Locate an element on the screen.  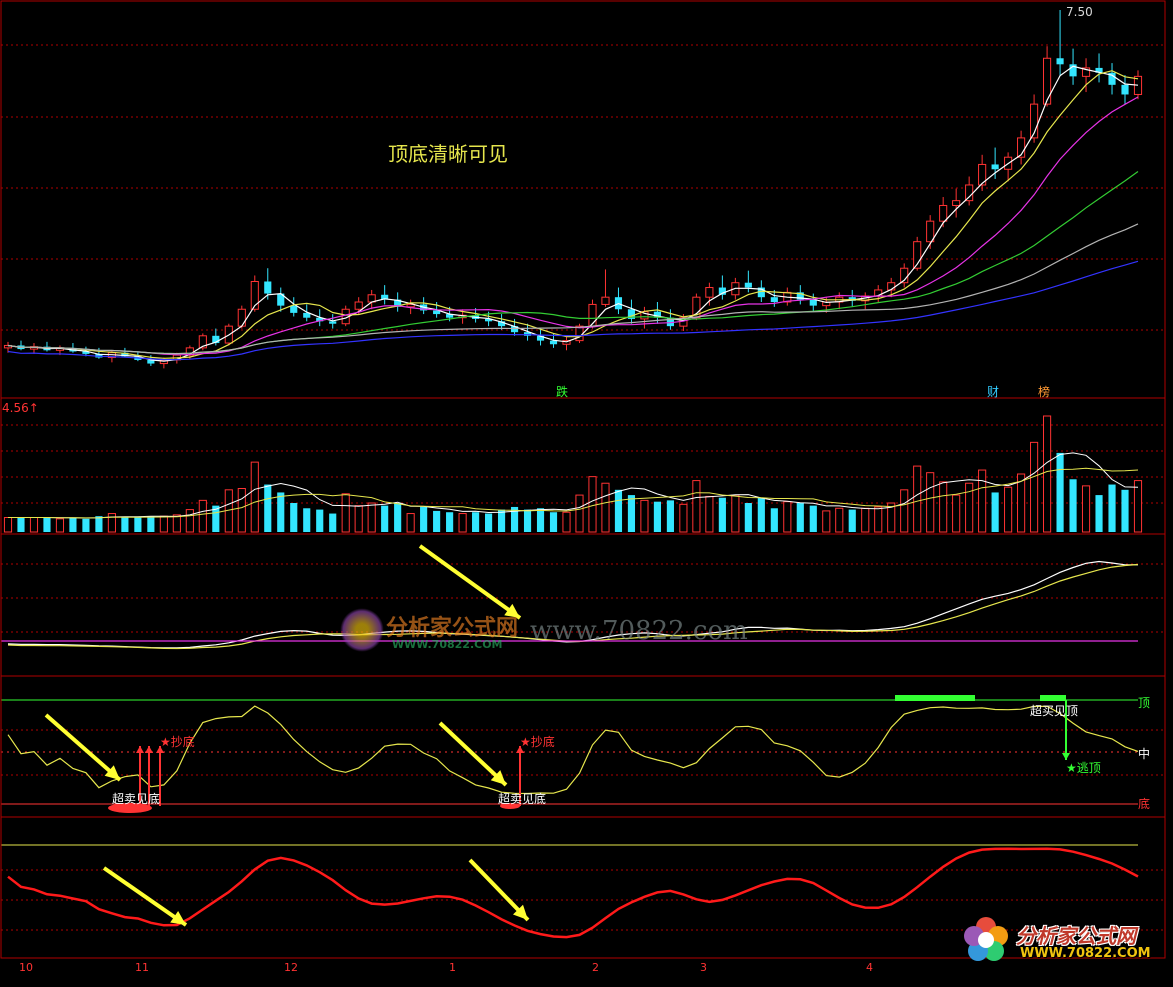
annotation-arrow-panel3 is located at coordinates (470, 582).